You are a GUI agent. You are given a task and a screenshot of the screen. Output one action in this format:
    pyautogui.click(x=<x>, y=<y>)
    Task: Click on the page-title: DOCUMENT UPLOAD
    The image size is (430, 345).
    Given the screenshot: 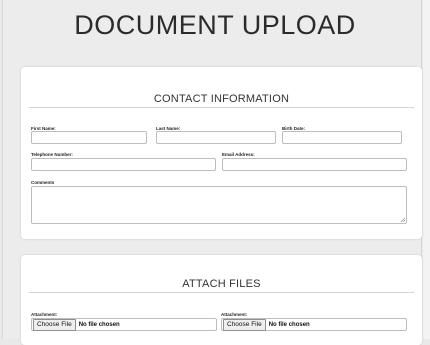 What is the action you would take?
    pyautogui.click(x=215, y=25)
    